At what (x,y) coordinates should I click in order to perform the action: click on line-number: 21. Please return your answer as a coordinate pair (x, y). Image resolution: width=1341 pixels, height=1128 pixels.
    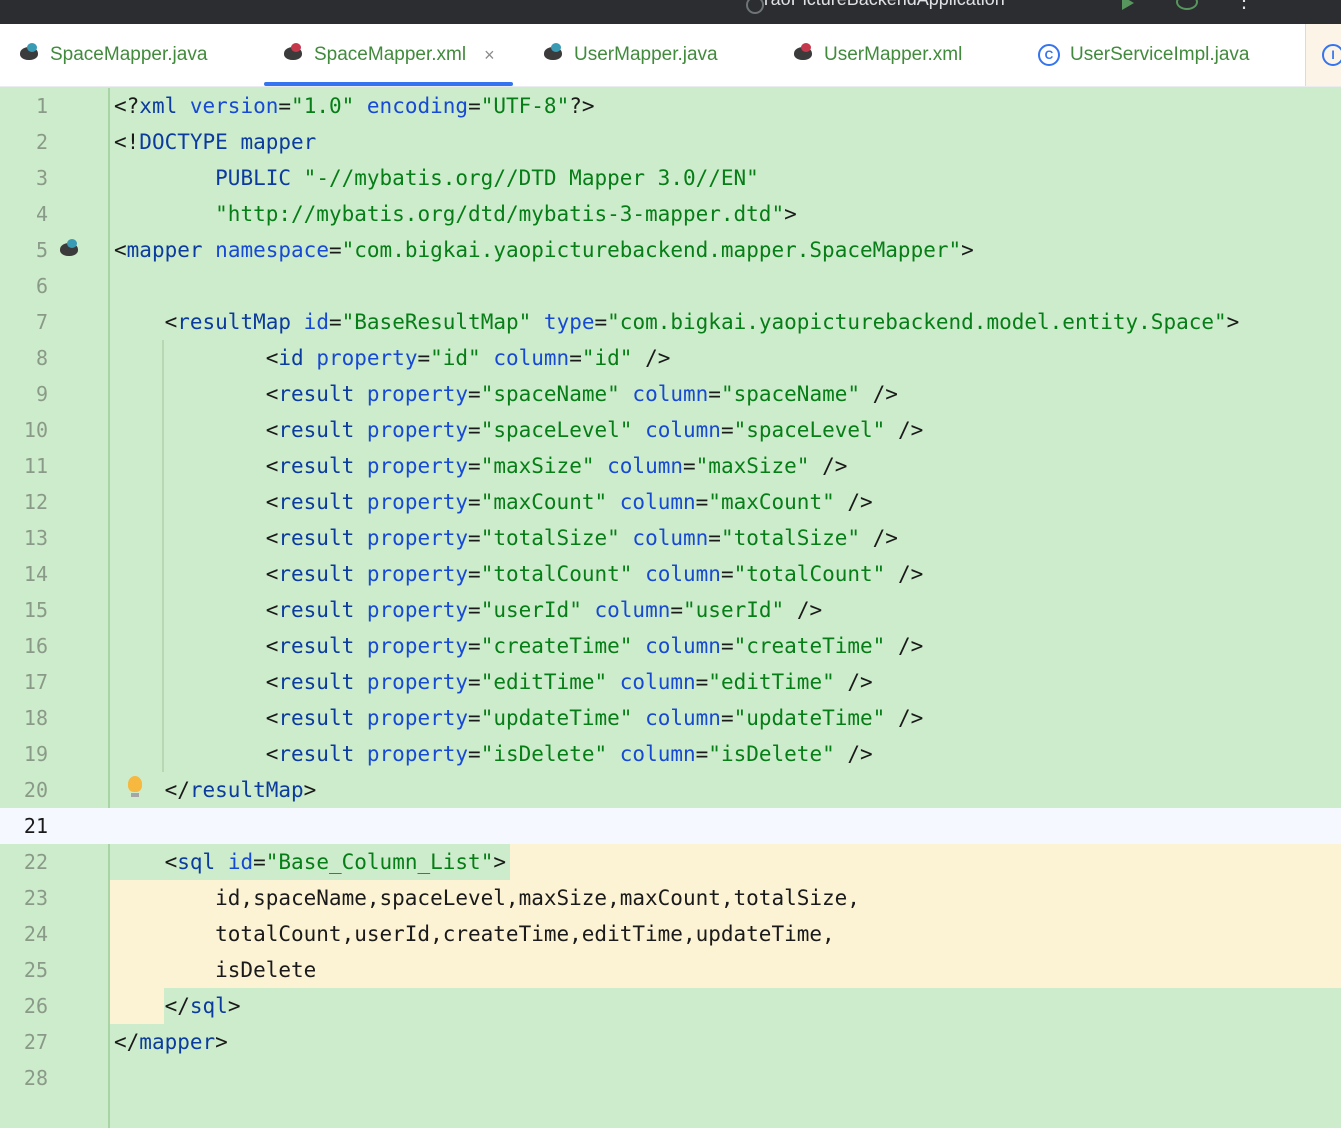
    Looking at the image, I should click on (35, 826).